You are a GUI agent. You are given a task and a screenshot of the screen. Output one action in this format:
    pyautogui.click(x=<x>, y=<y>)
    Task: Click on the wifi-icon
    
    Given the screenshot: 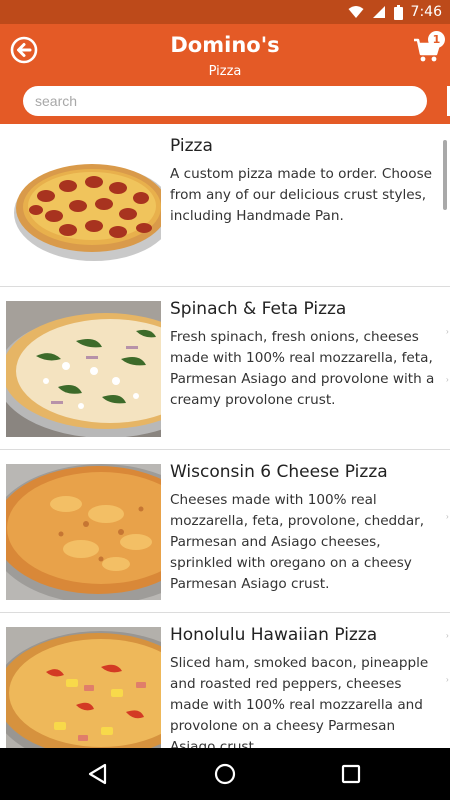 What is the action you would take?
    pyautogui.click(x=356, y=12)
    